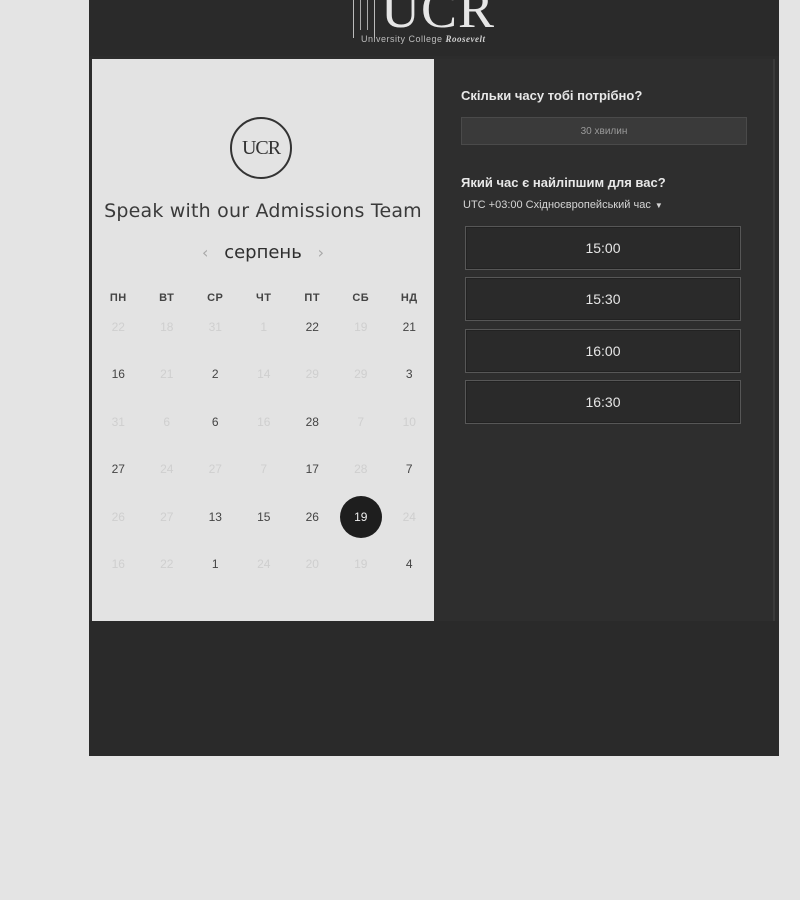  I want to click on calendar-day-number: 31, so click(215, 326).